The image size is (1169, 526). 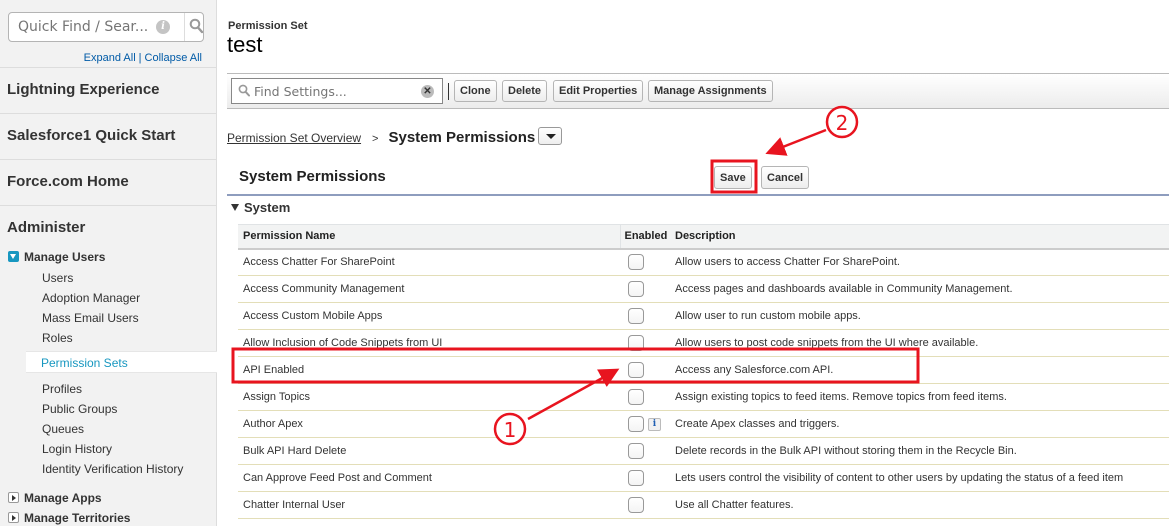 I want to click on sidebar-item-identity-verification-history: Identity Verification History, so click(x=112, y=469).